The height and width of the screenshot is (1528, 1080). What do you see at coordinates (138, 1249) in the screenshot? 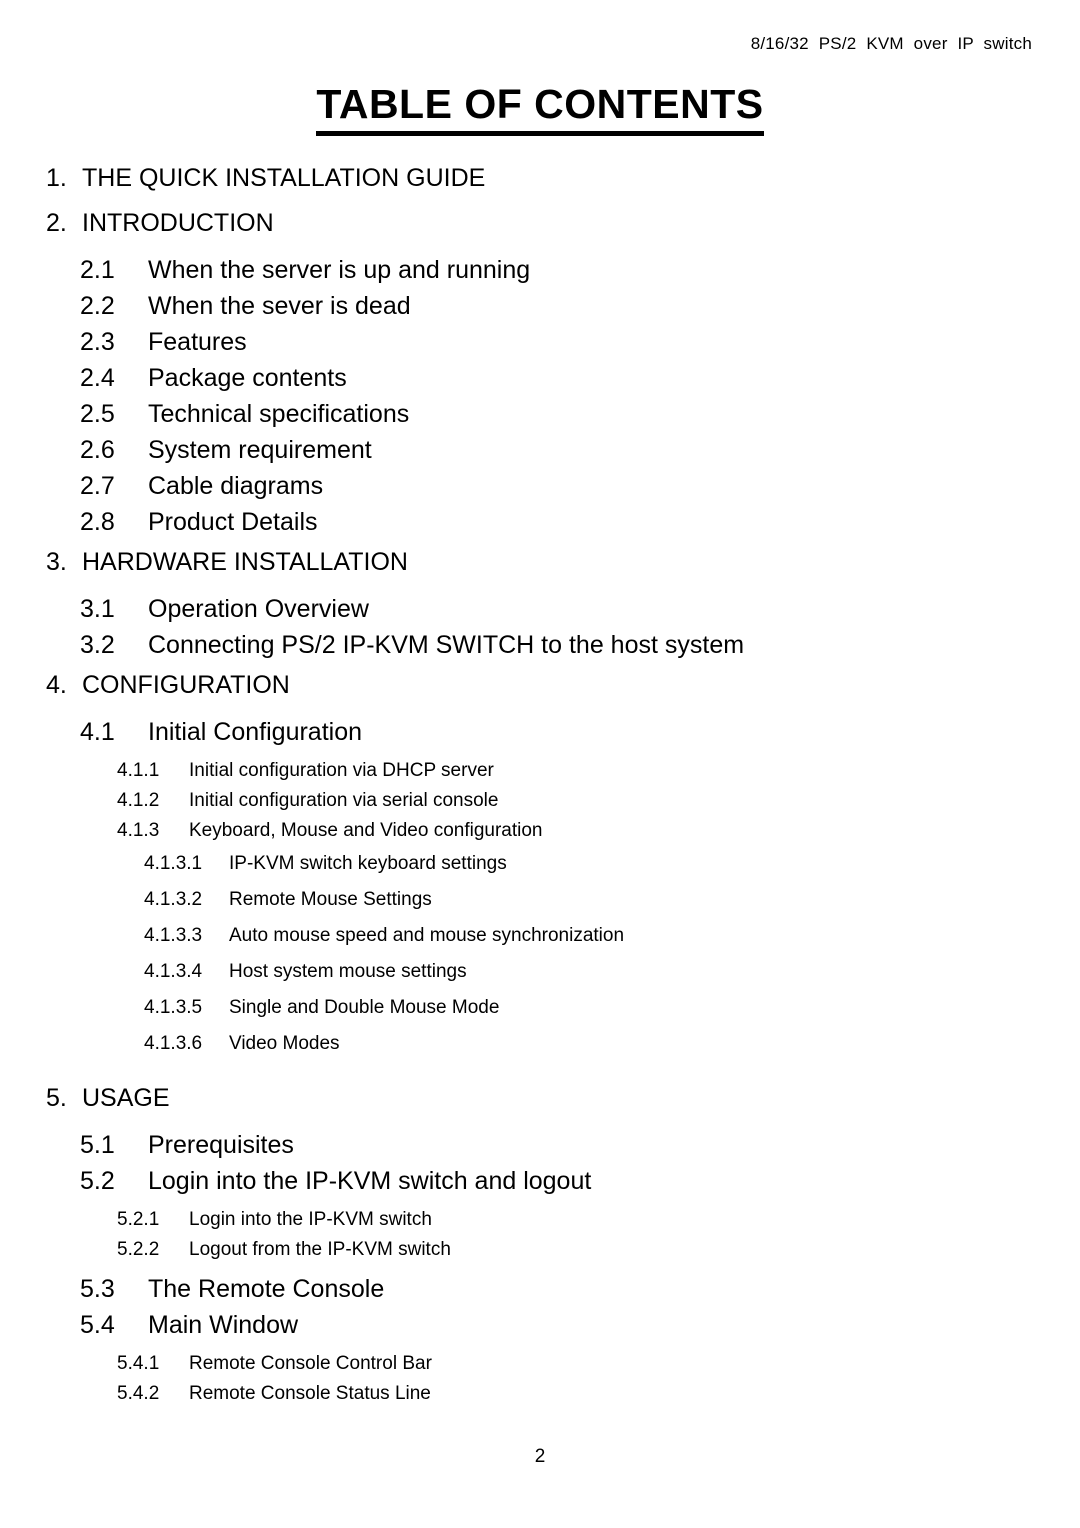
I see `toc-entry-number: 5.2.2` at bounding box center [138, 1249].